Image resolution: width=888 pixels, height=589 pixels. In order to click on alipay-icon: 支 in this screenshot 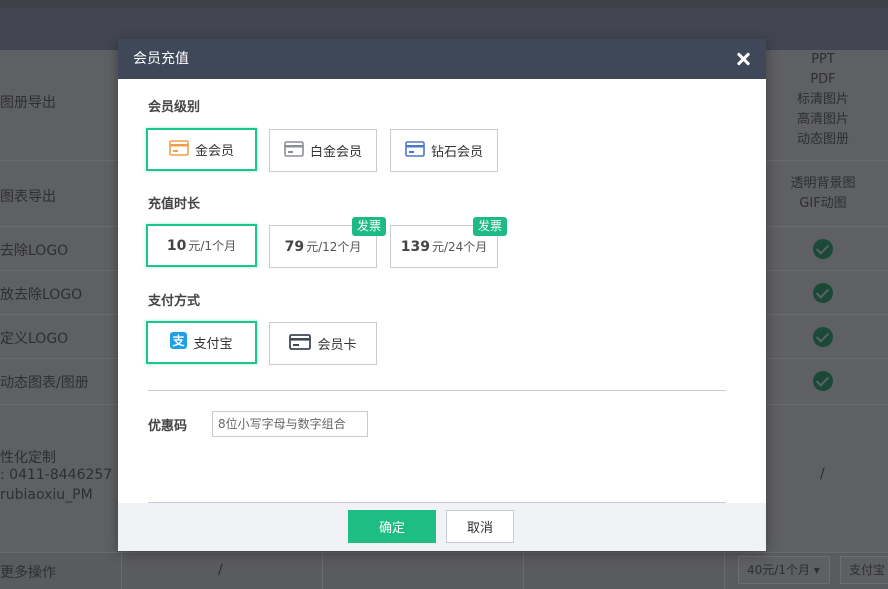, I will do `click(179, 342)`.